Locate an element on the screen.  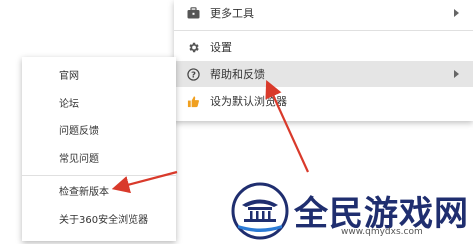
menu-item-set-default-browser: 设为默认浏览器 is located at coordinates (323, 101).